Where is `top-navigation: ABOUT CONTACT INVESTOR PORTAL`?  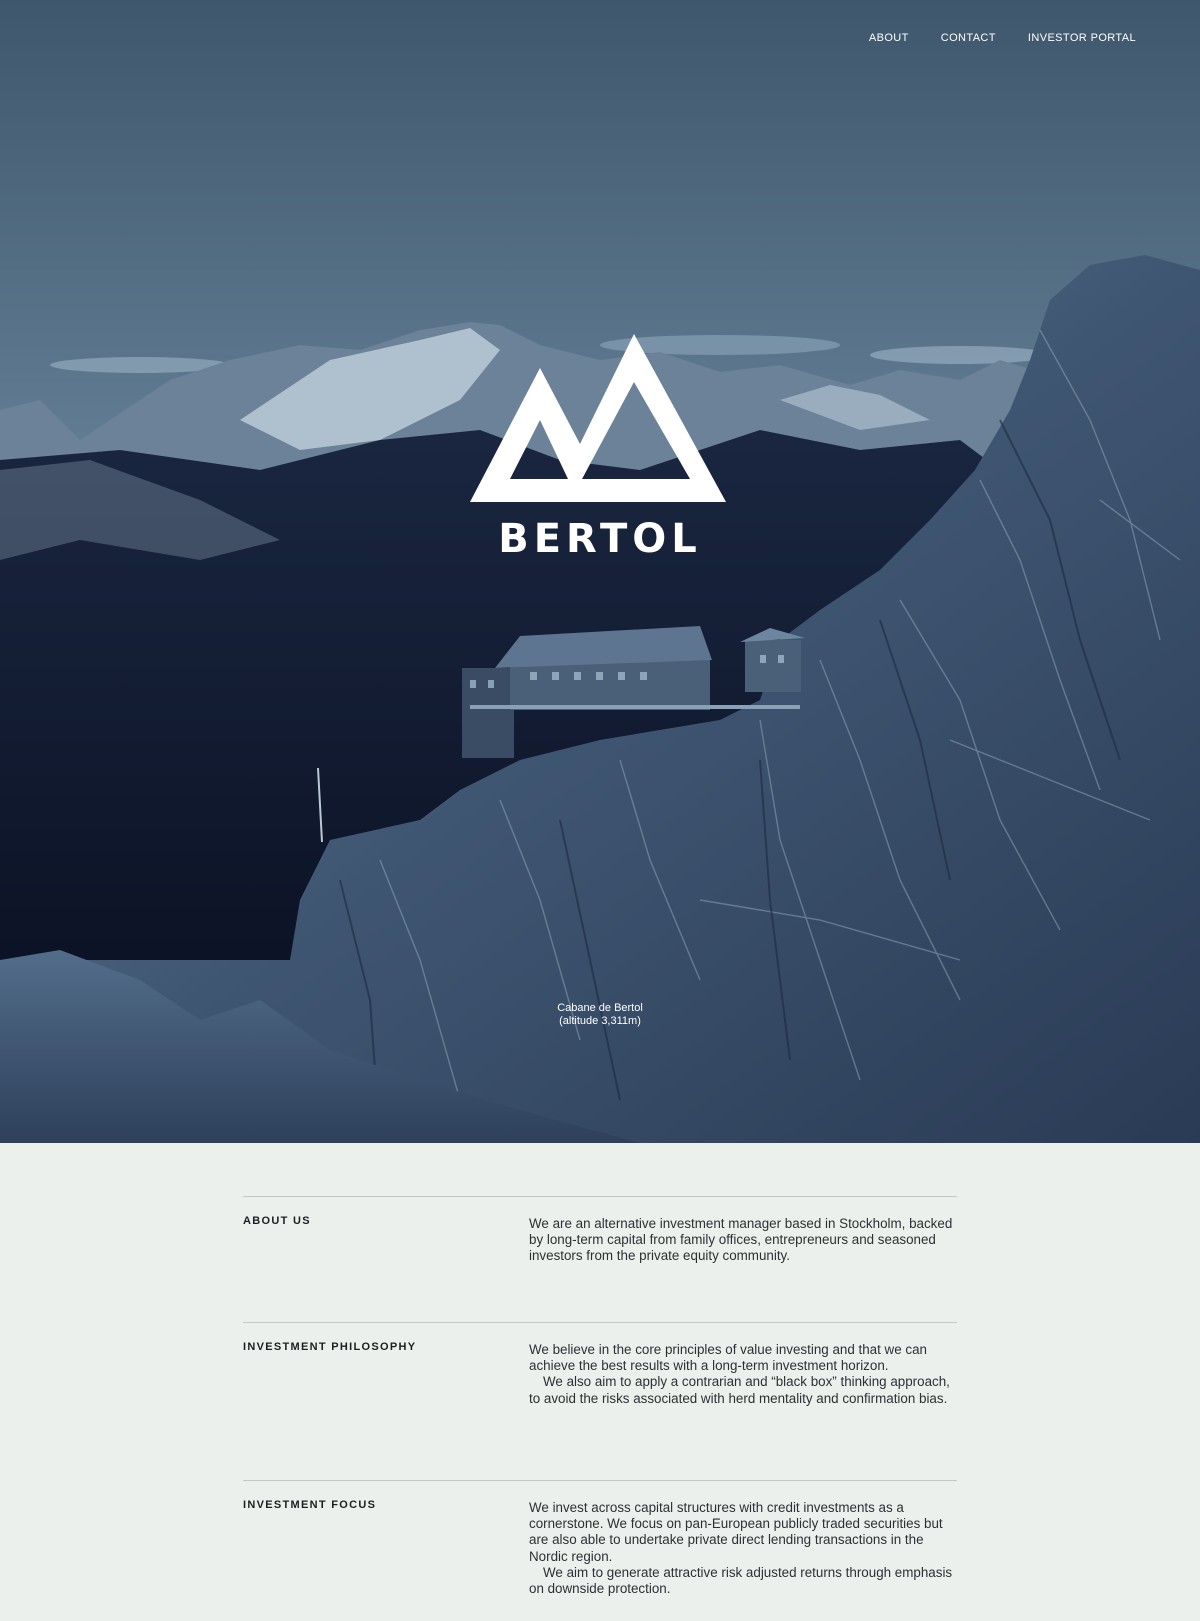 top-navigation: ABOUT CONTACT INVESTOR PORTAL is located at coordinates (1002, 38).